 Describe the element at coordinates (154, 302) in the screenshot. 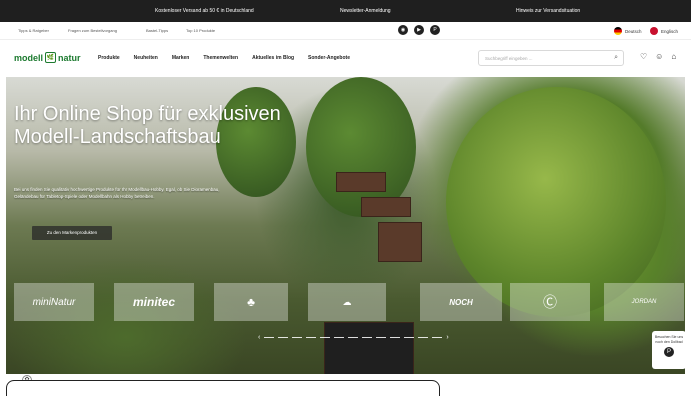

I see `brand-minitec: minitec` at that location.